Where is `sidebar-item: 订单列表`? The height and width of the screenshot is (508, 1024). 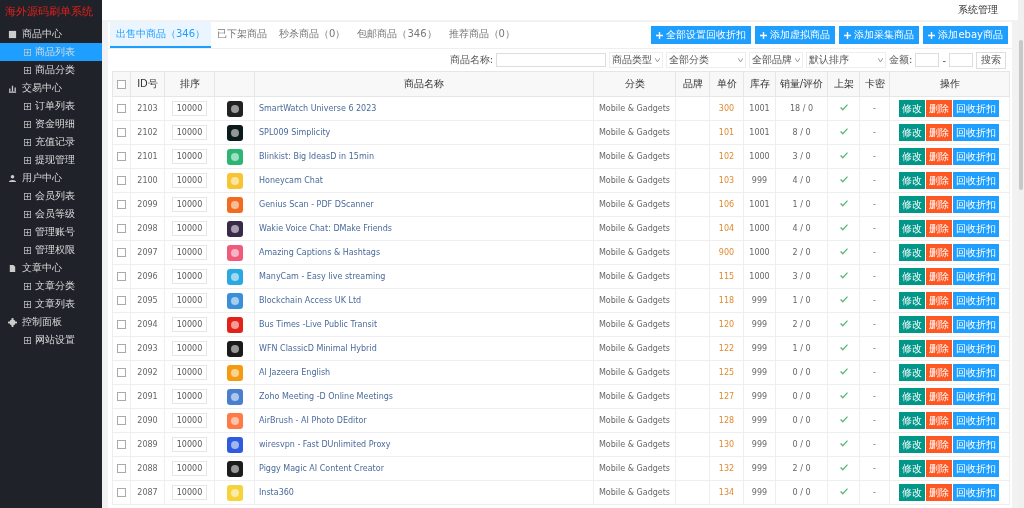 sidebar-item: 订单列表 is located at coordinates (51, 106).